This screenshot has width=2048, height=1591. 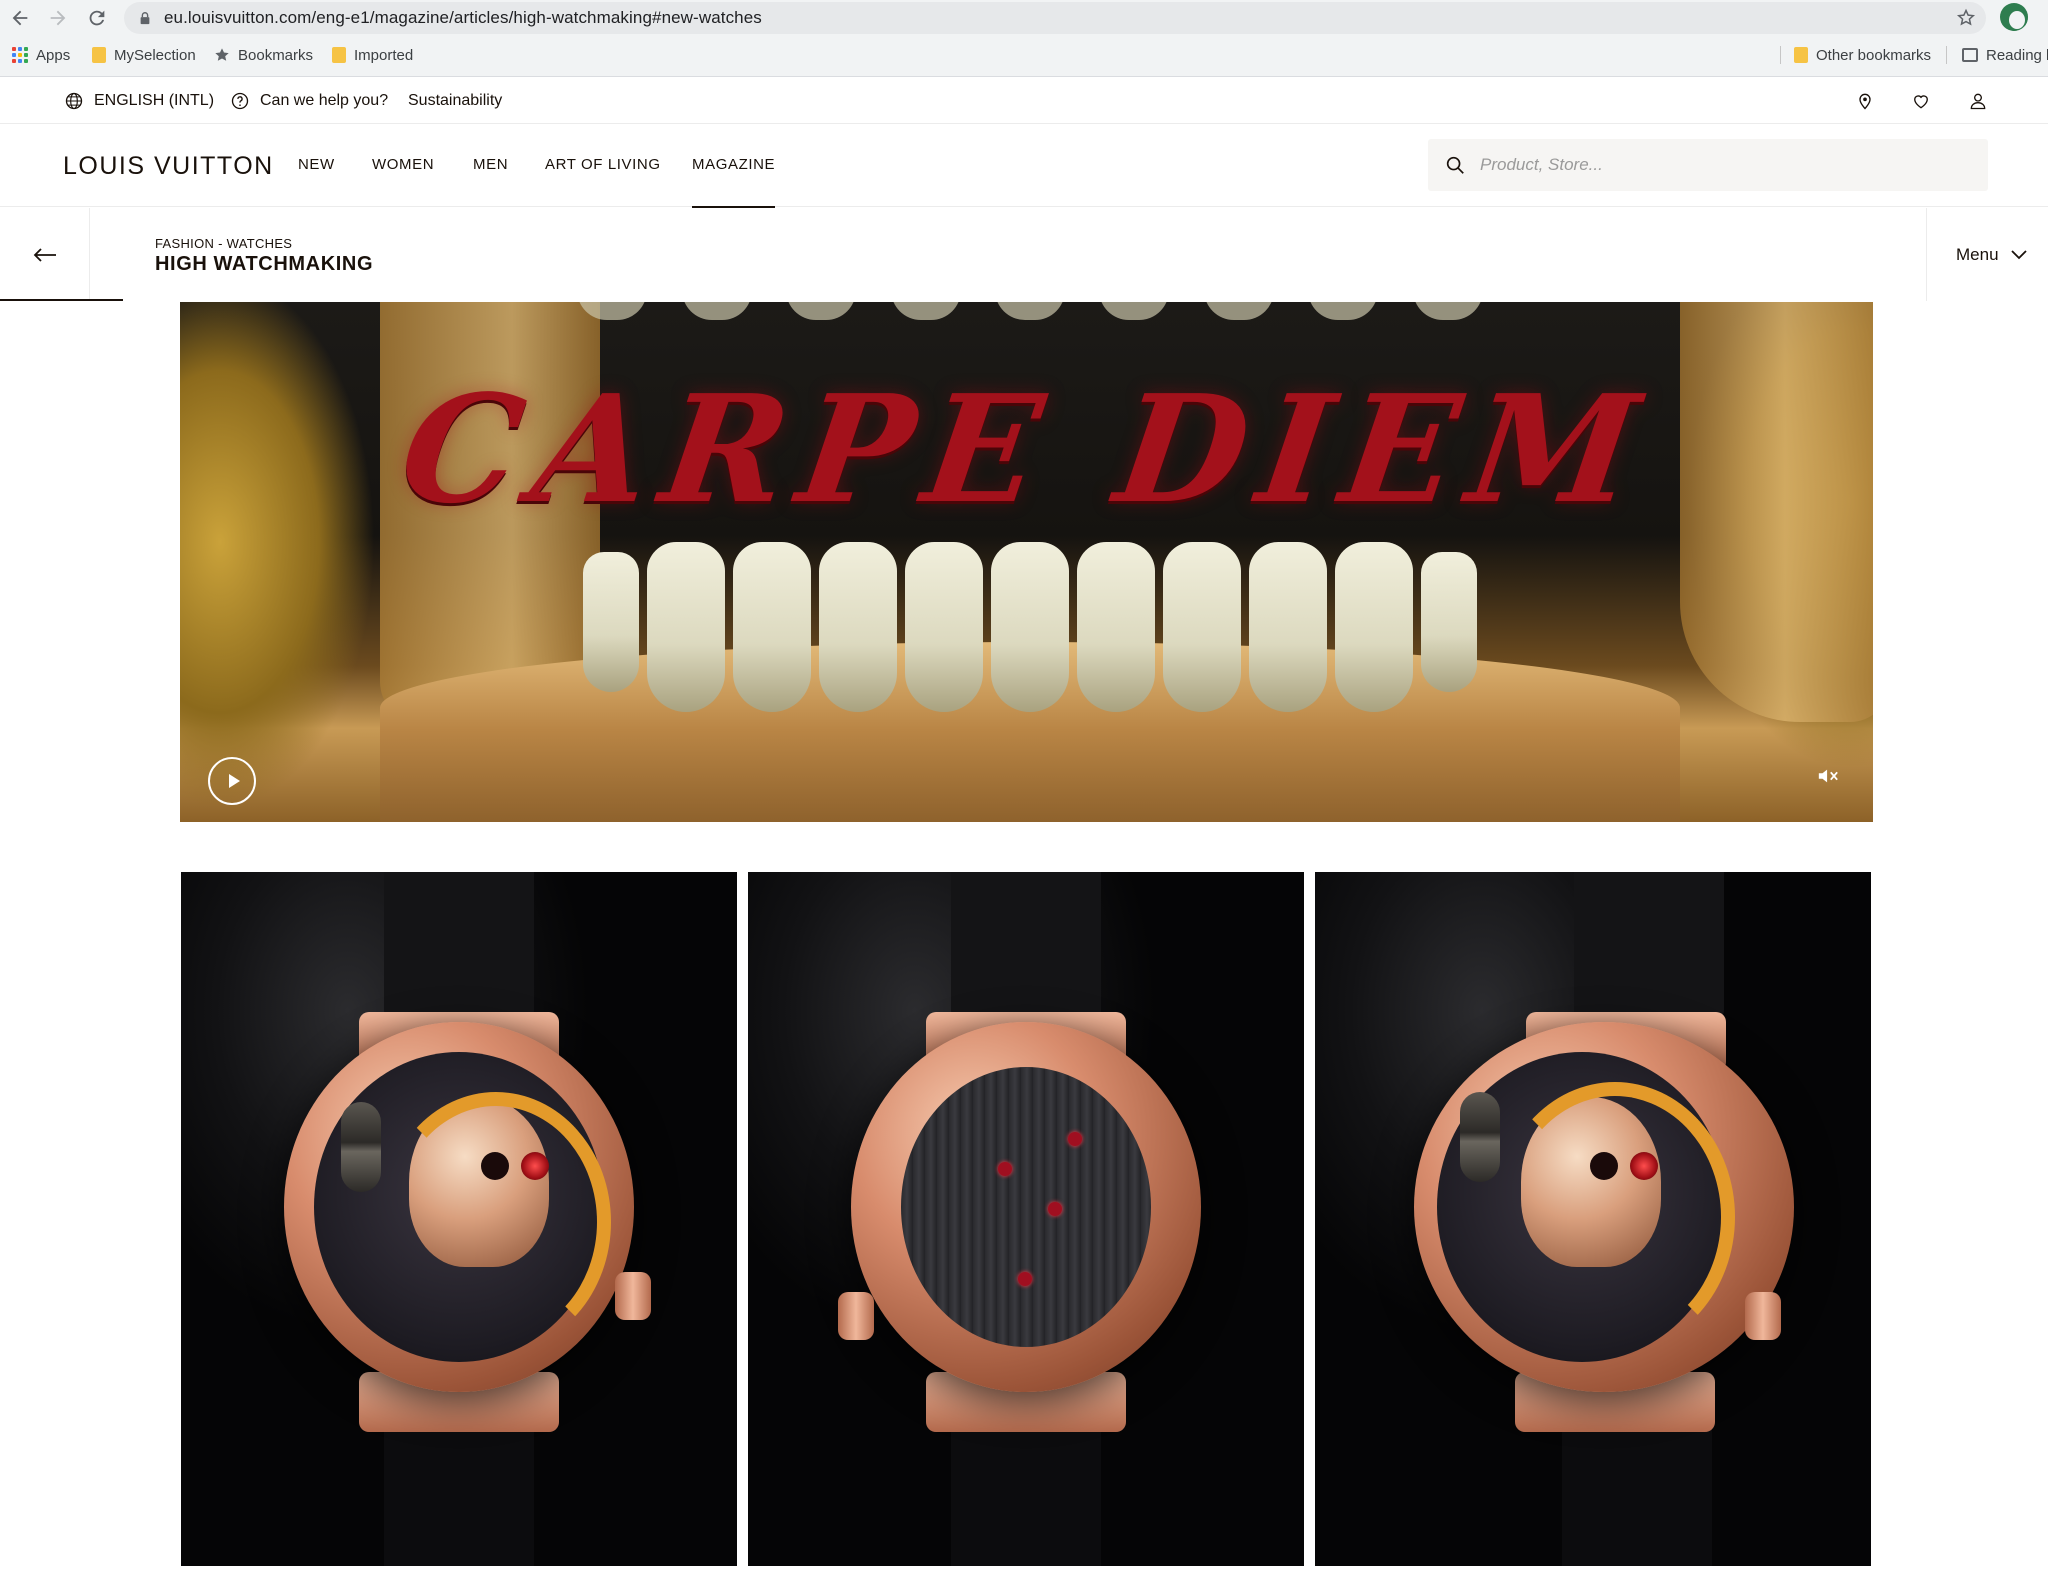 What do you see at coordinates (403, 164) in the screenshot?
I see `nav-women: WOMEN` at bounding box center [403, 164].